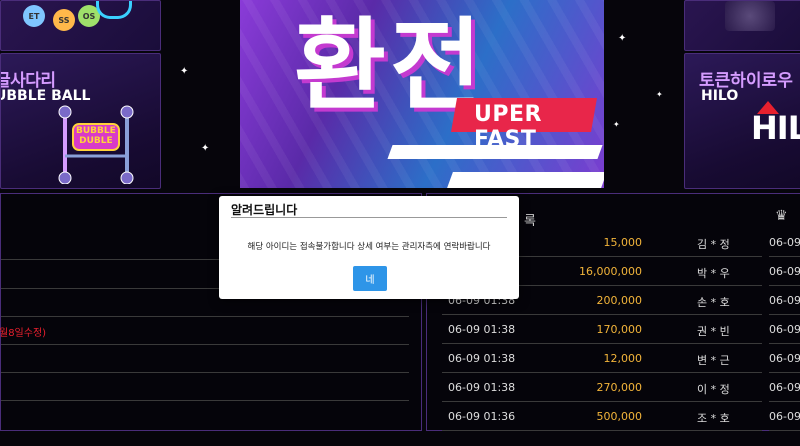  Describe the element at coordinates (369, 217) in the screenshot. I see `dialog-divider` at that location.